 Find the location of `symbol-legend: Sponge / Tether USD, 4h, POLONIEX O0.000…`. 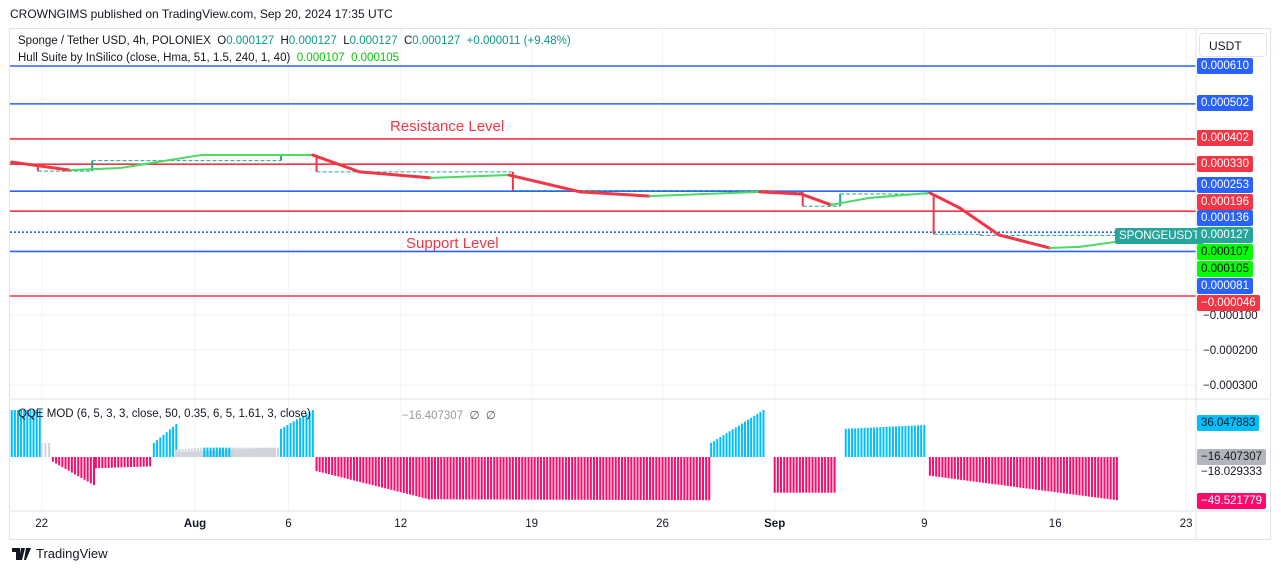

symbol-legend: Sponge / Tether USD, 4h, POLONIEX O0.000… is located at coordinates (294, 41).